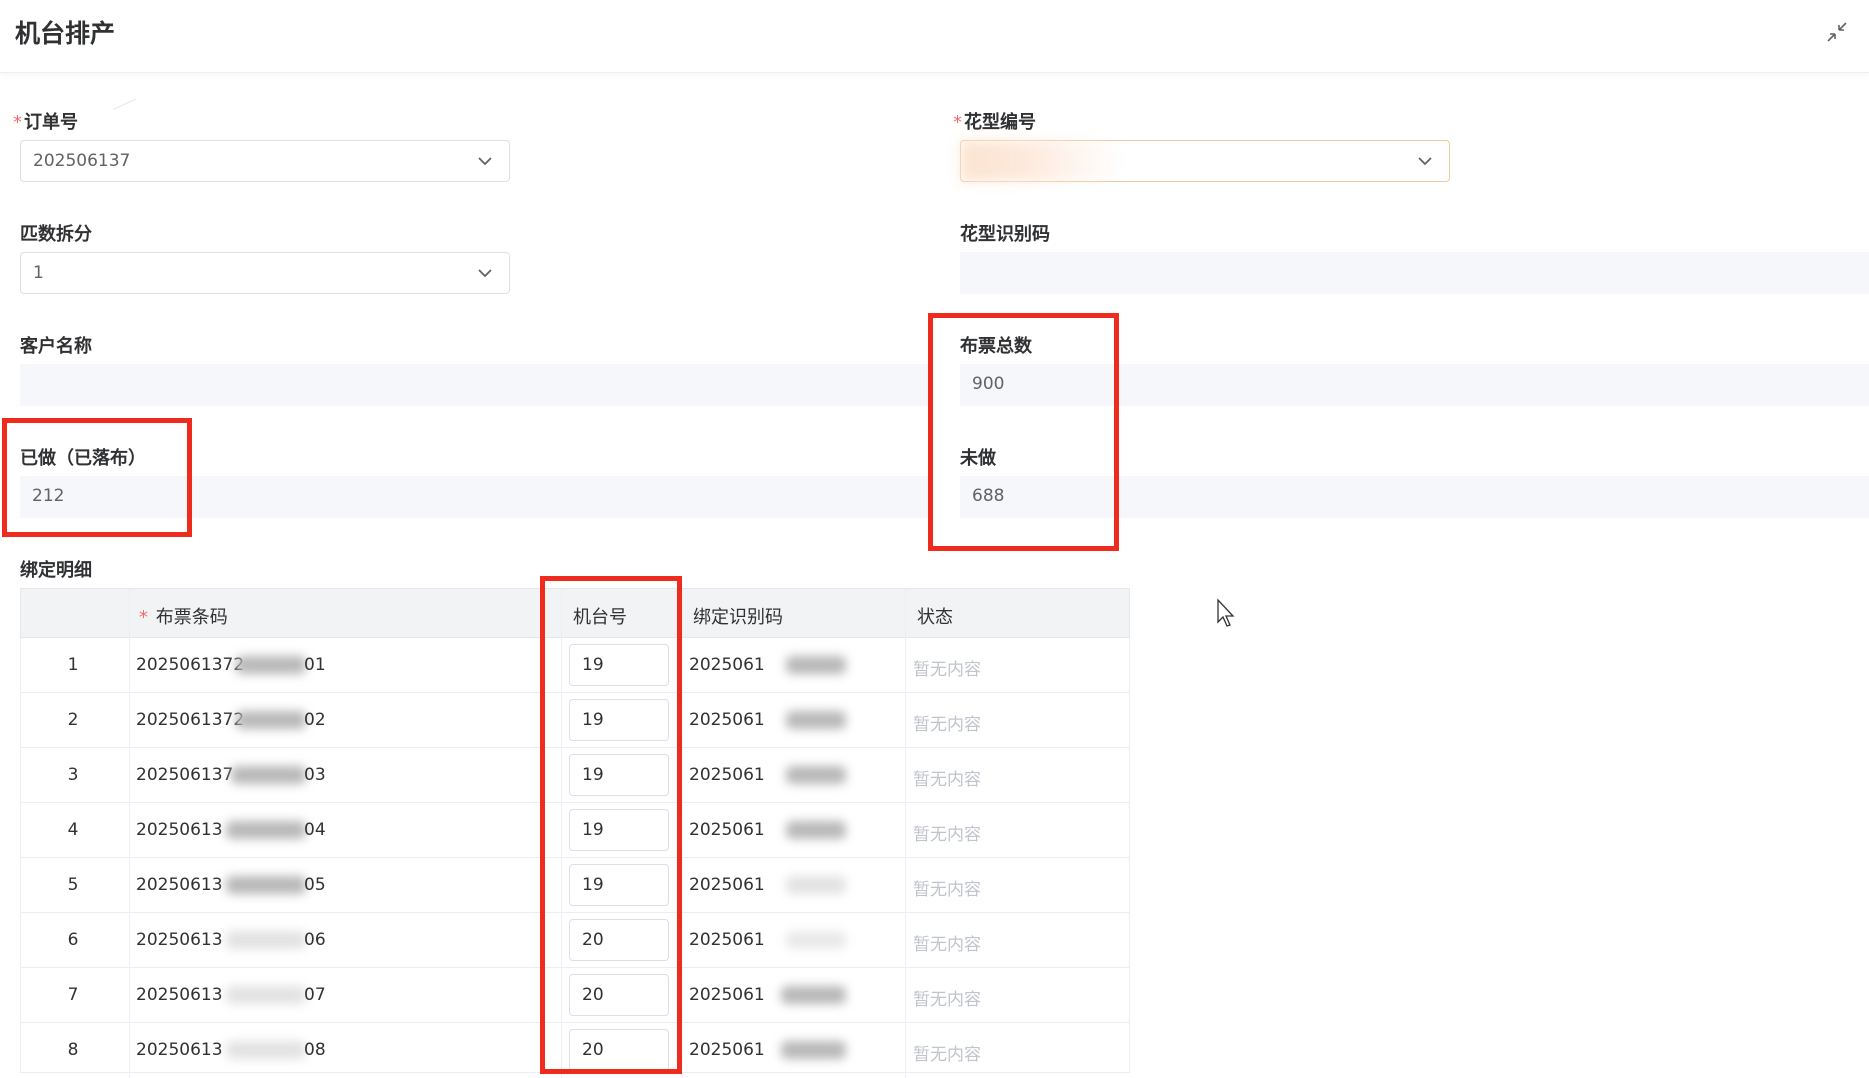  I want to click on order-no-value: 202506137, so click(82, 161).